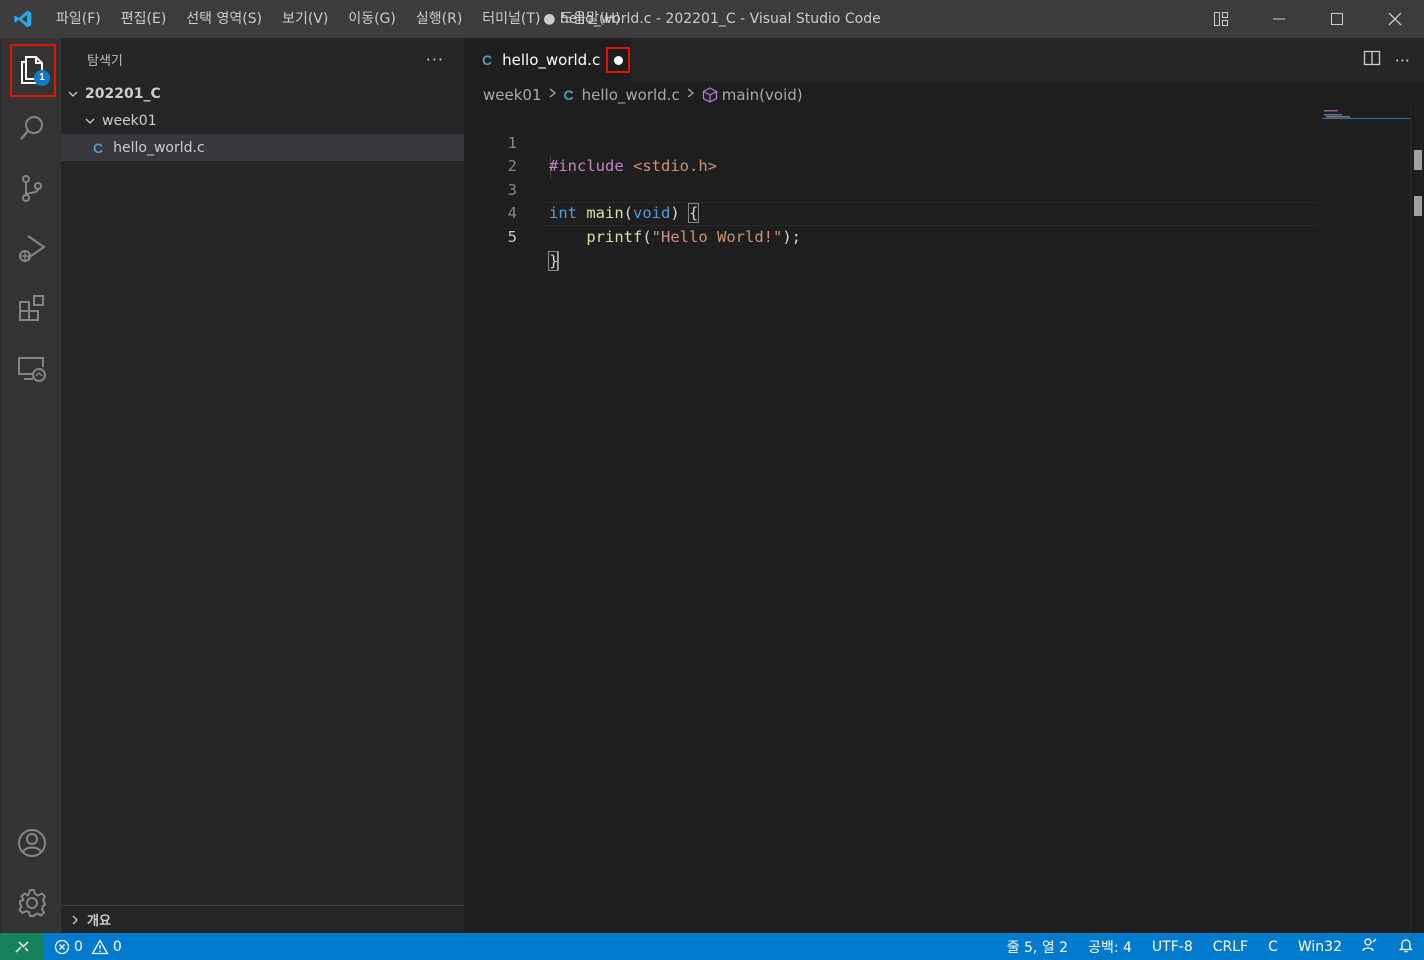  What do you see at coordinates (100, 946) in the screenshot?
I see `warning-icon` at bounding box center [100, 946].